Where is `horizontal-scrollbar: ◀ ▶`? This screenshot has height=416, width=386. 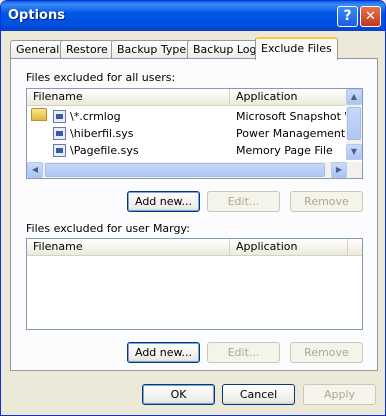
horizontal-scrollbar: ◀ ▶ is located at coordinates (194, 170).